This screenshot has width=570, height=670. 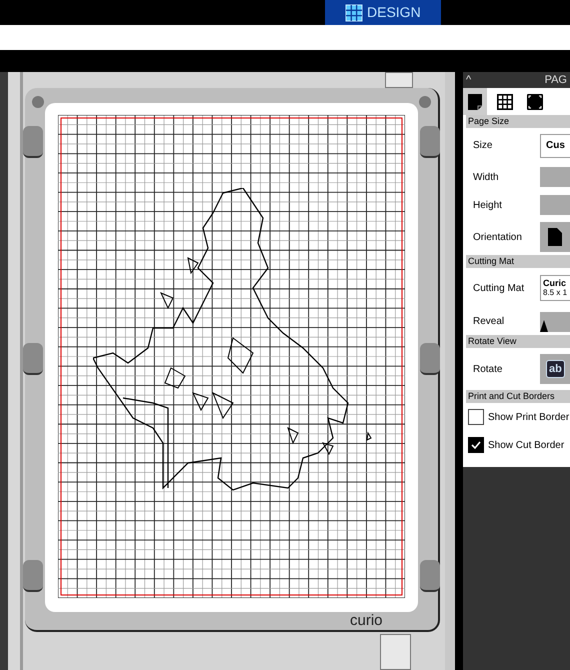 What do you see at coordinates (518, 261) in the screenshot?
I see `section-header: Cutting Mat` at bounding box center [518, 261].